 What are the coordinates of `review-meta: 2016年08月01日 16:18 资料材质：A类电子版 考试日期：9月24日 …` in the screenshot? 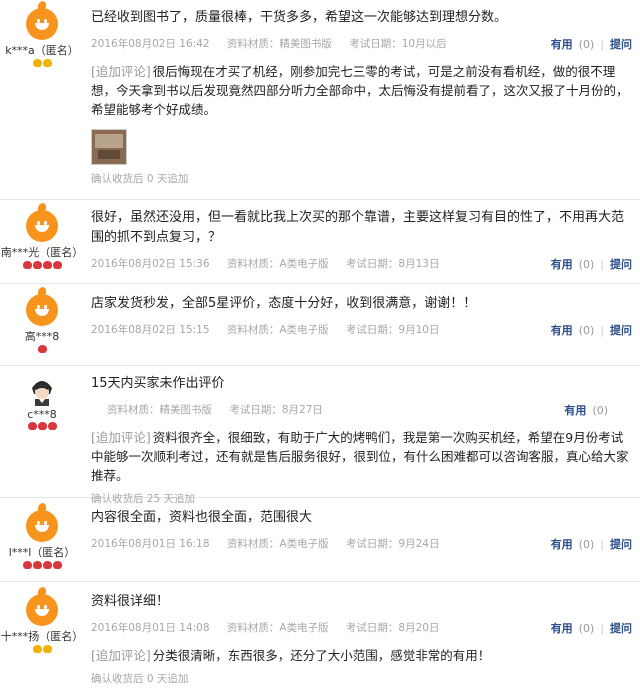 It's located at (361, 544).